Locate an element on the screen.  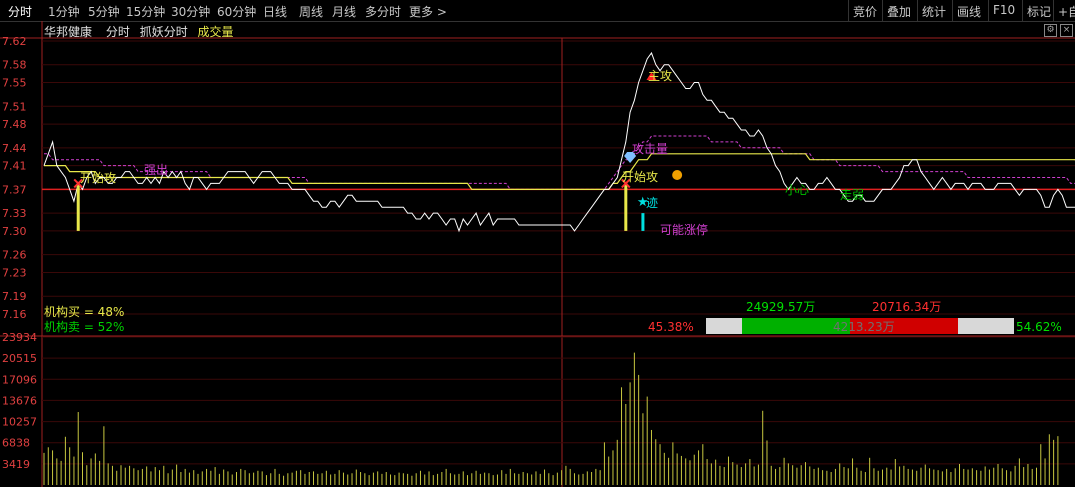
annotation-may-limit-up: 可能涨停 is located at coordinates (684, 229).